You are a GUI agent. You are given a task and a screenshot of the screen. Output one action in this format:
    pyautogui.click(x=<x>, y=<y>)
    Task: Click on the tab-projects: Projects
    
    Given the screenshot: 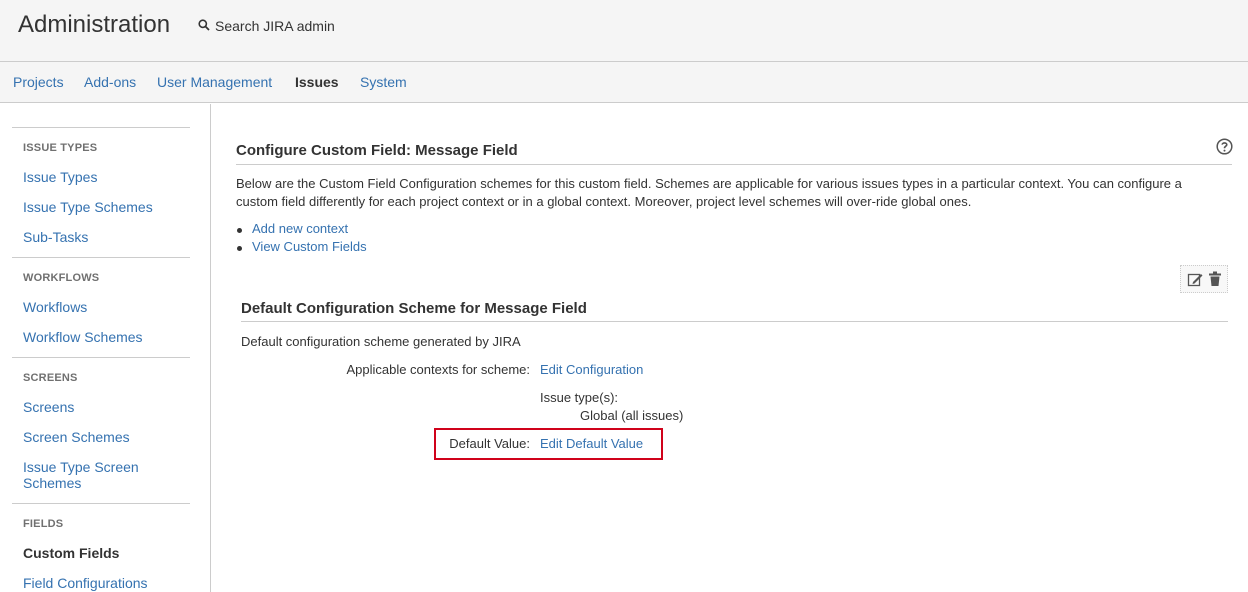 What is the action you would take?
    pyautogui.click(x=38, y=82)
    